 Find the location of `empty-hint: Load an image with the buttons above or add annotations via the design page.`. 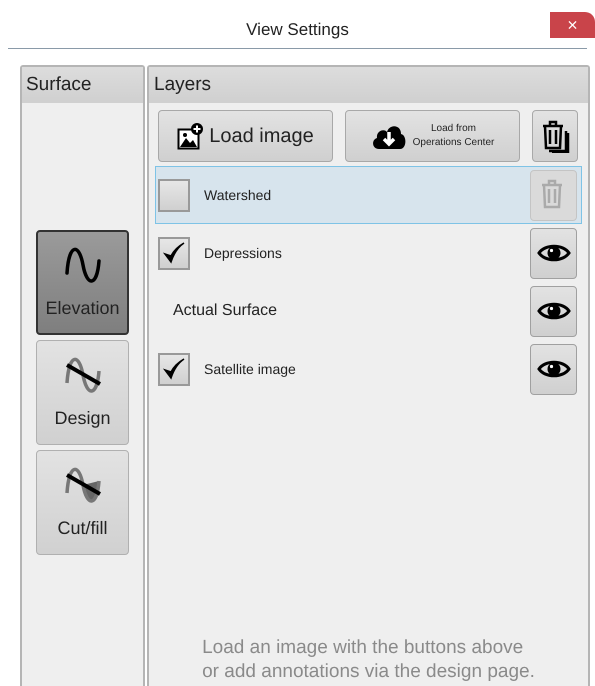

empty-hint: Load an image with the buttons above or add annotations via the design page. is located at coordinates (368, 660).